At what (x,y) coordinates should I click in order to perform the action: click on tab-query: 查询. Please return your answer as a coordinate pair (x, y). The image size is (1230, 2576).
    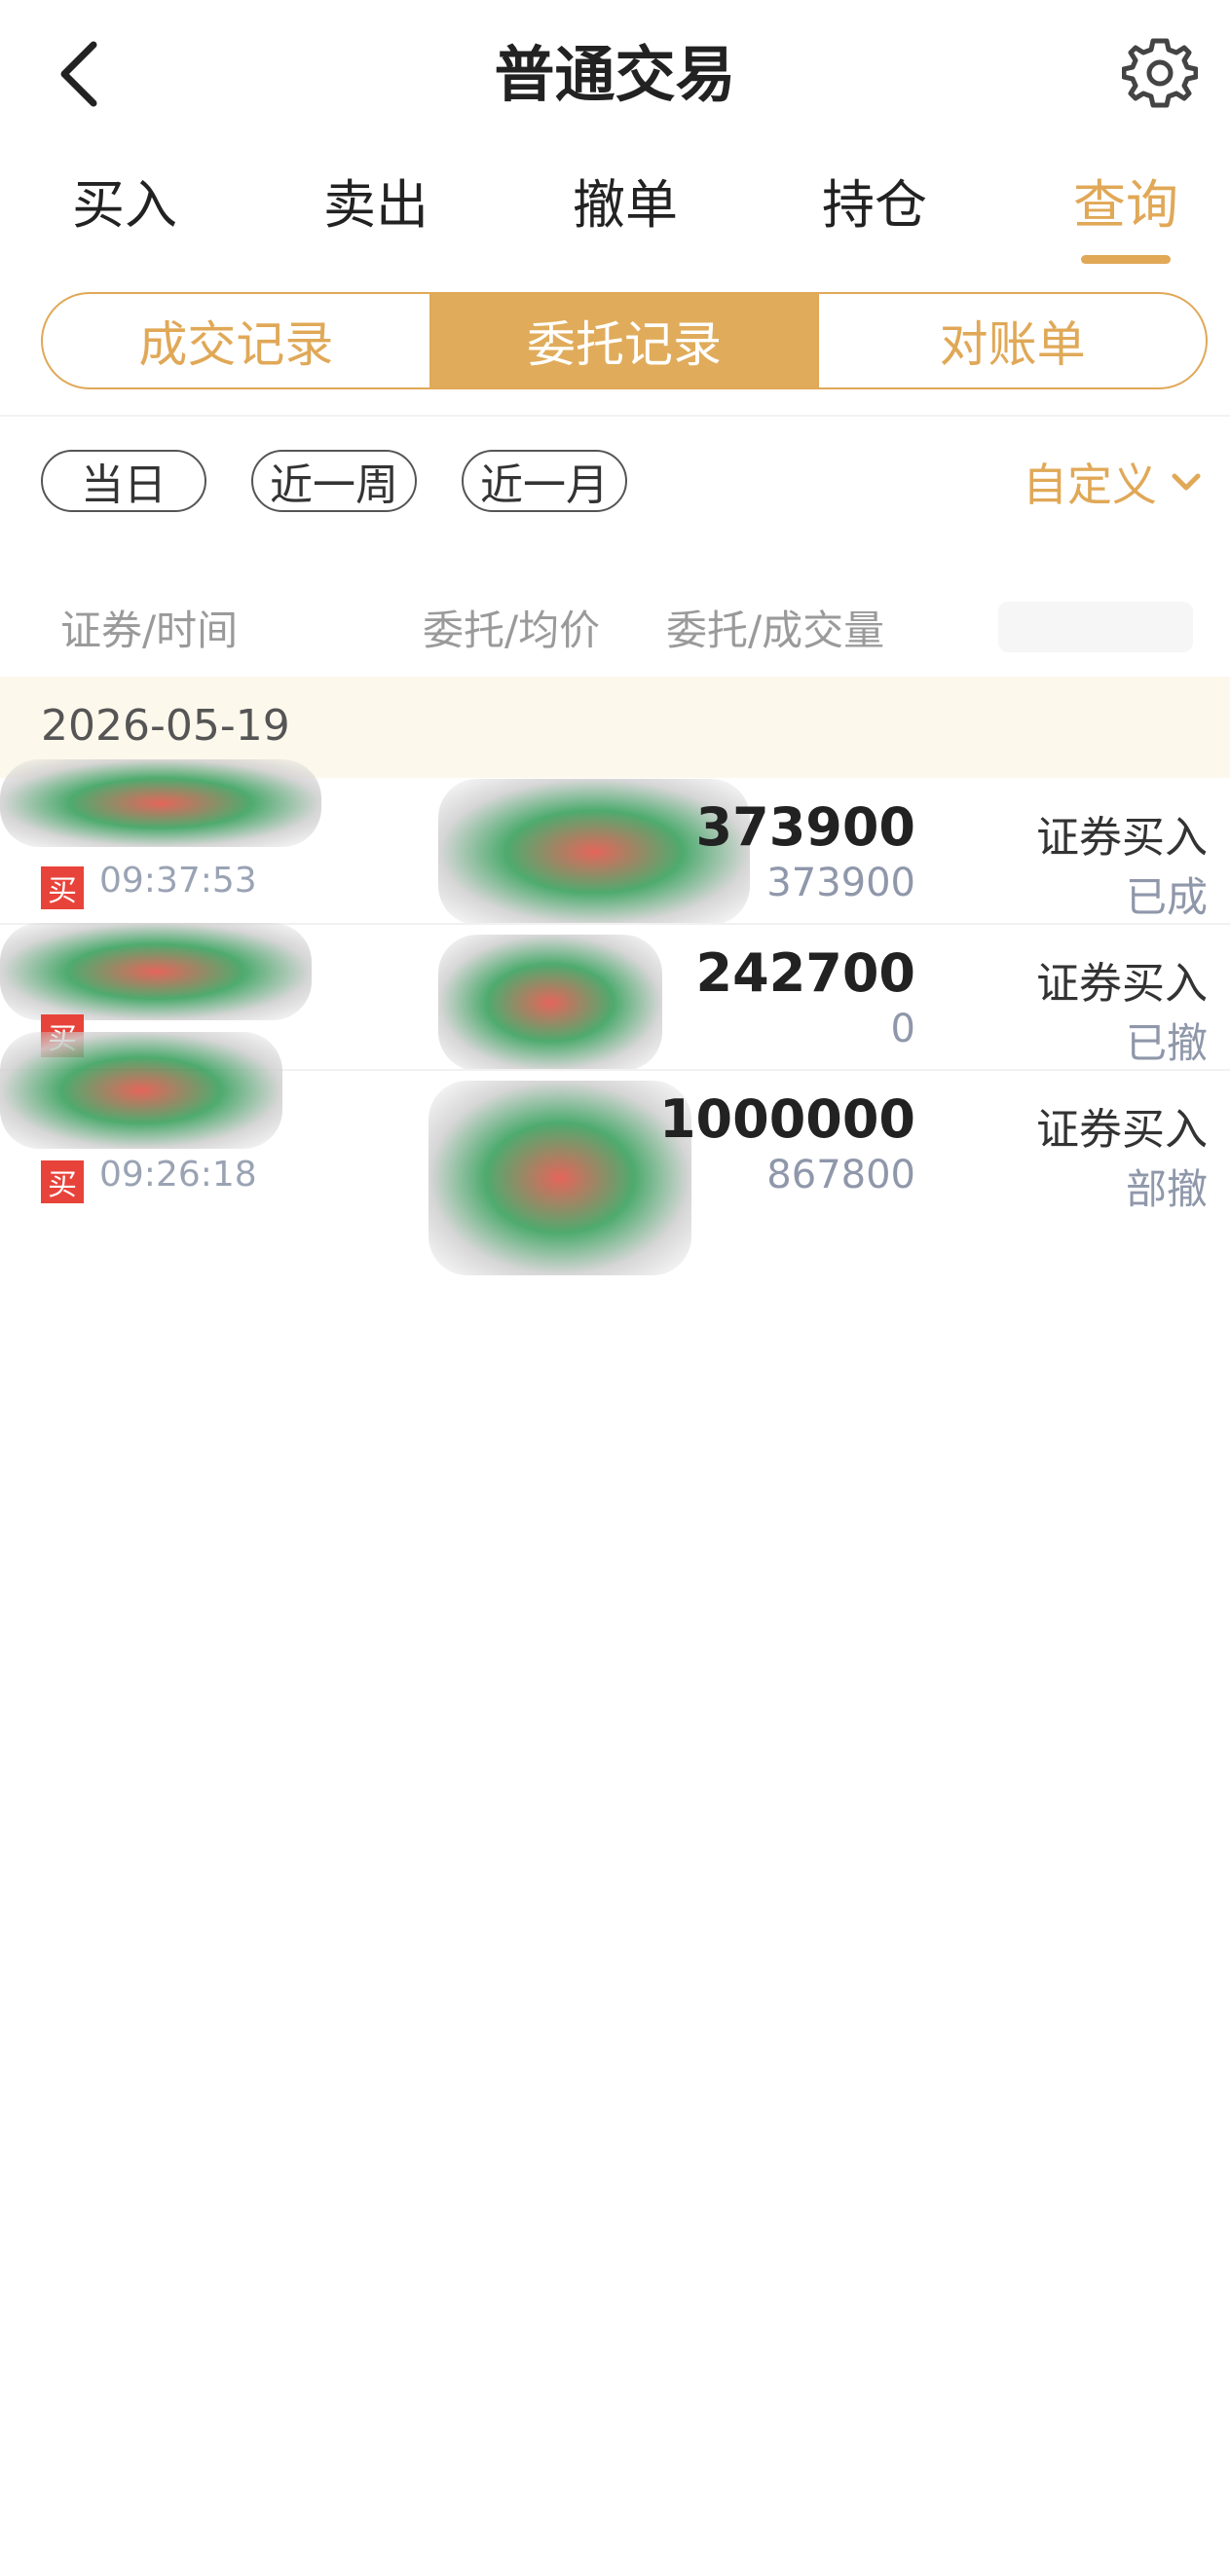
    Looking at the image, I should click on (1126, 200).